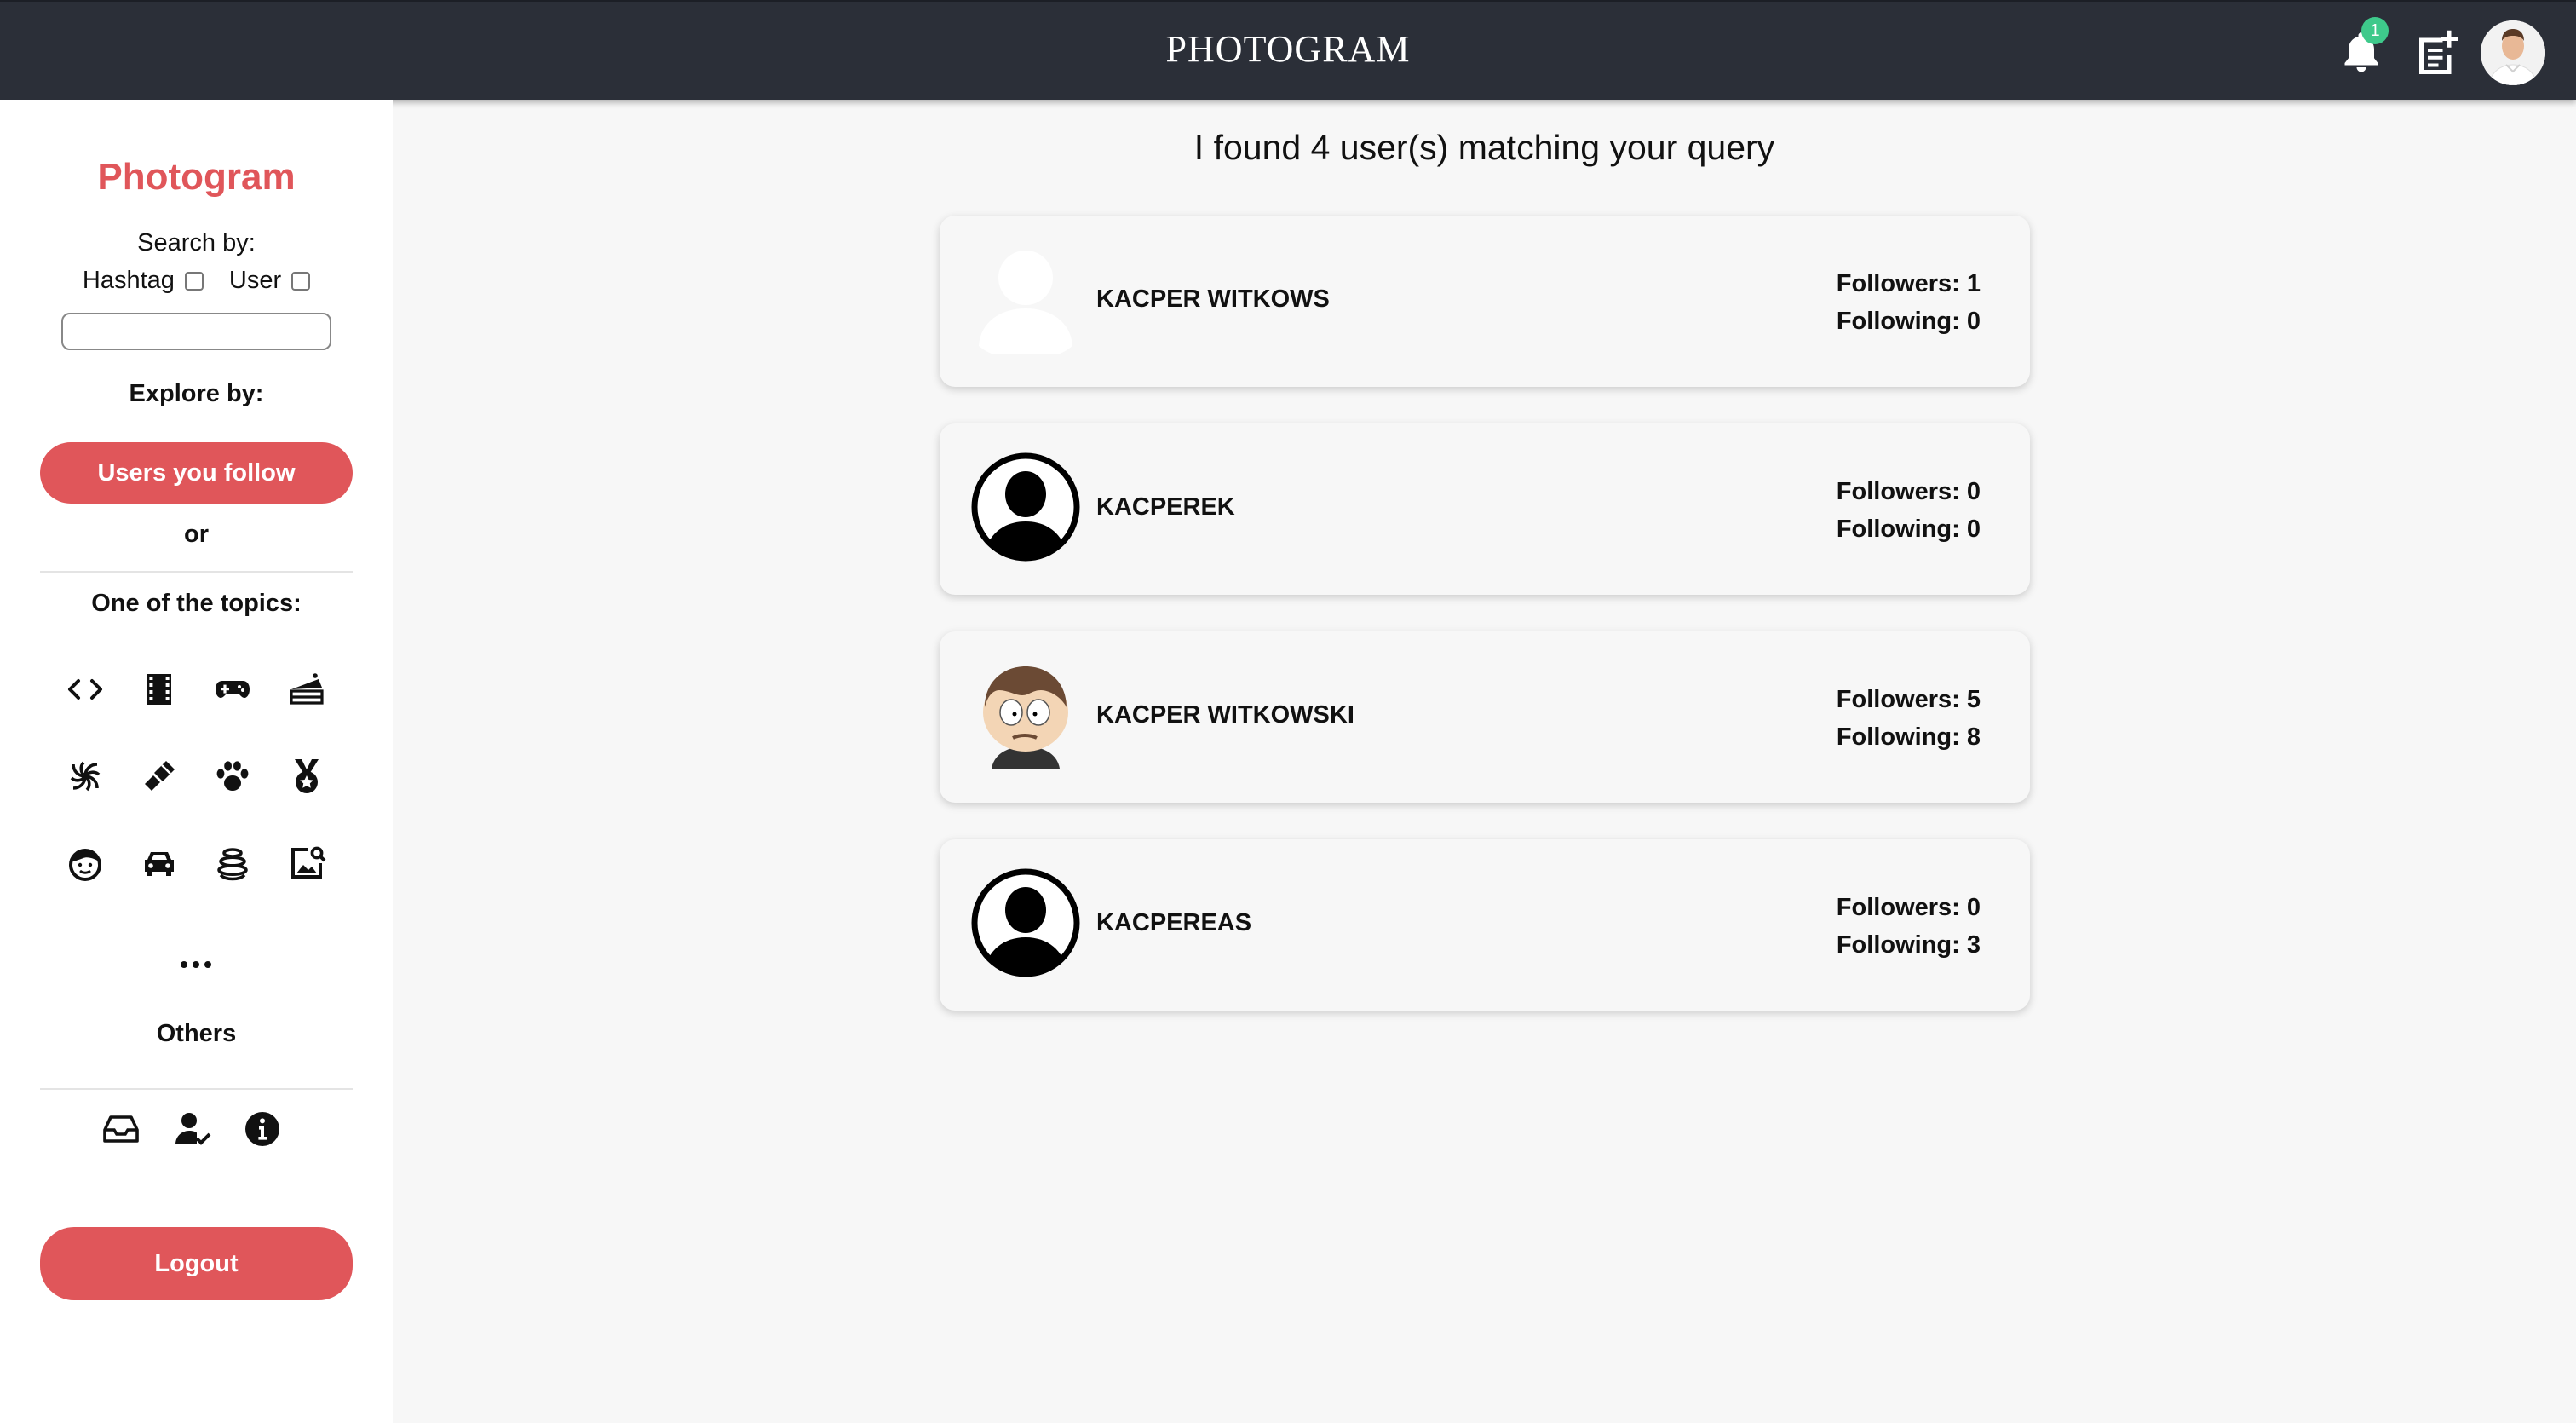  What do you see at coordinates (1225, 715) in the screenshot?
I see `user-name: KACPER WITKOWSKI` at bounding box center [1225, 715].